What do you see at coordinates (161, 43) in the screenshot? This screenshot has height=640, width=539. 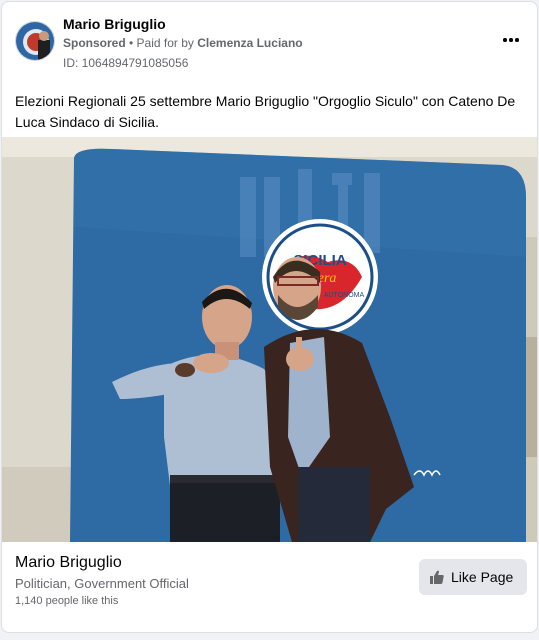 I see `paid-for-prefix: • Paid for by` at bounding box center [161, 43].